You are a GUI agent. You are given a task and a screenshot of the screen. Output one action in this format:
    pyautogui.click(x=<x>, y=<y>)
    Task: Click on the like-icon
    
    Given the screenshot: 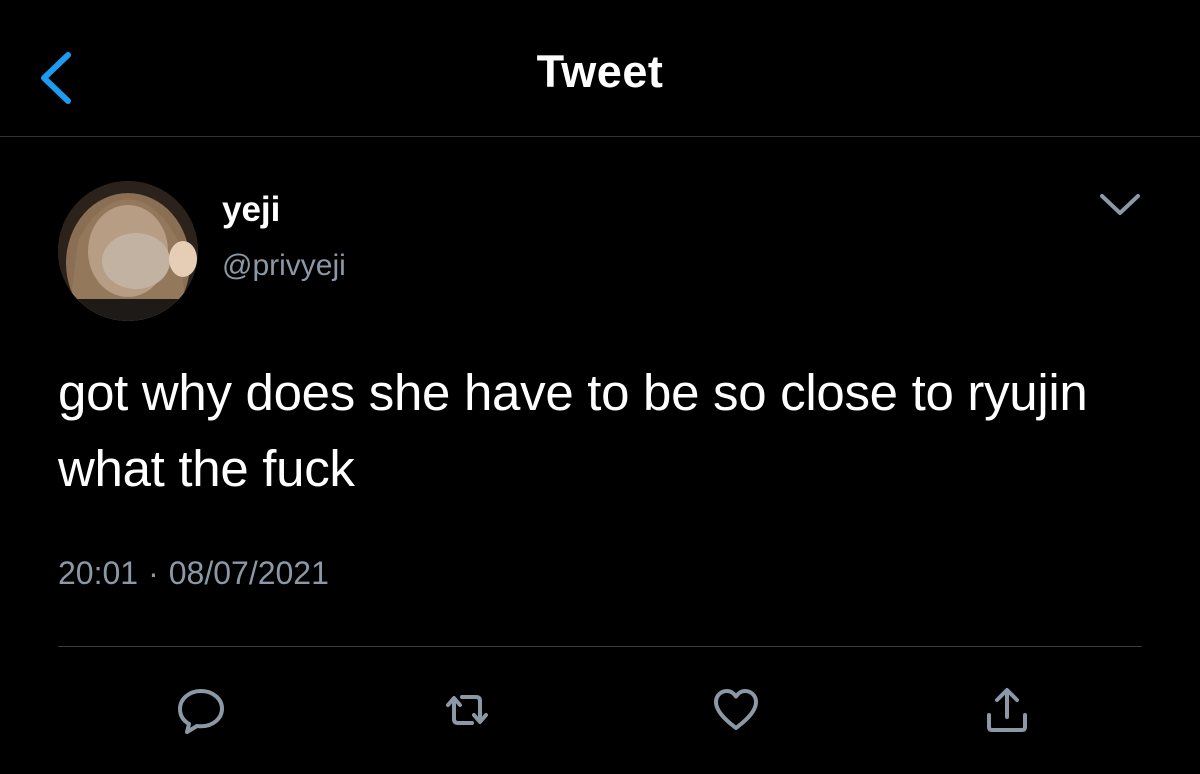 What is the action you would take?
    pyautogui.click(x=736, y=709)
    